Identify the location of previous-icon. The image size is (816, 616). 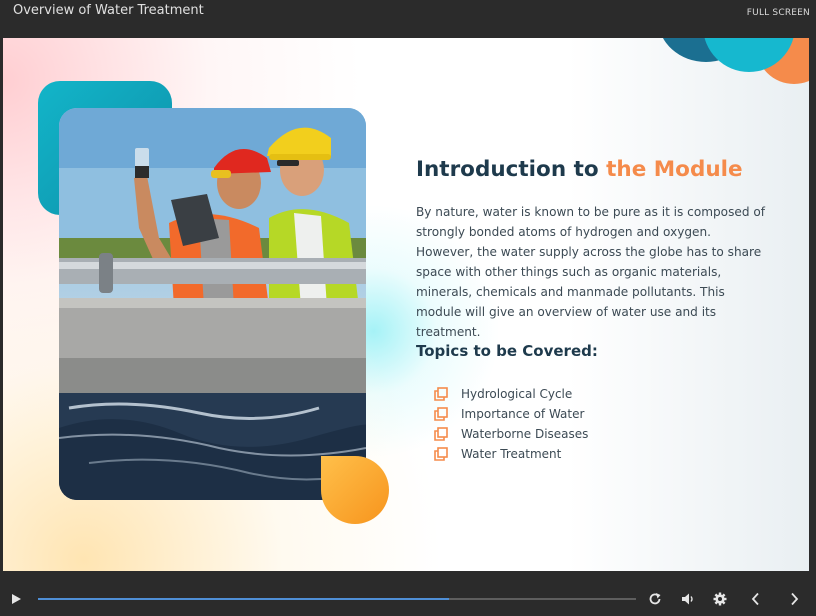
(756, 599).